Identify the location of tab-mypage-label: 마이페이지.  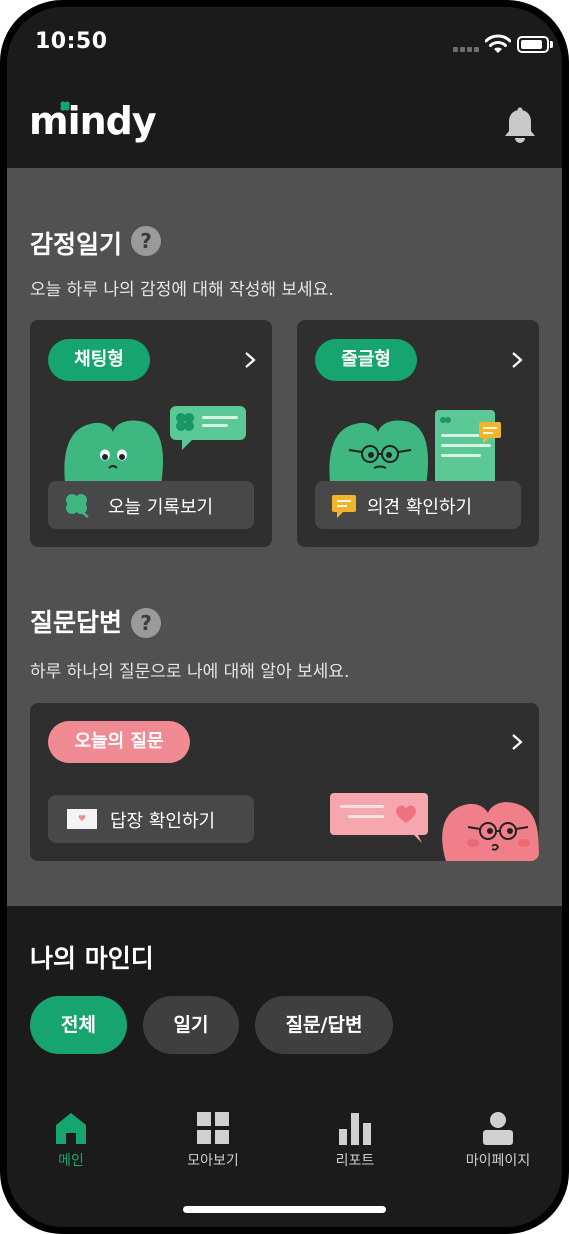
(498, 1161).